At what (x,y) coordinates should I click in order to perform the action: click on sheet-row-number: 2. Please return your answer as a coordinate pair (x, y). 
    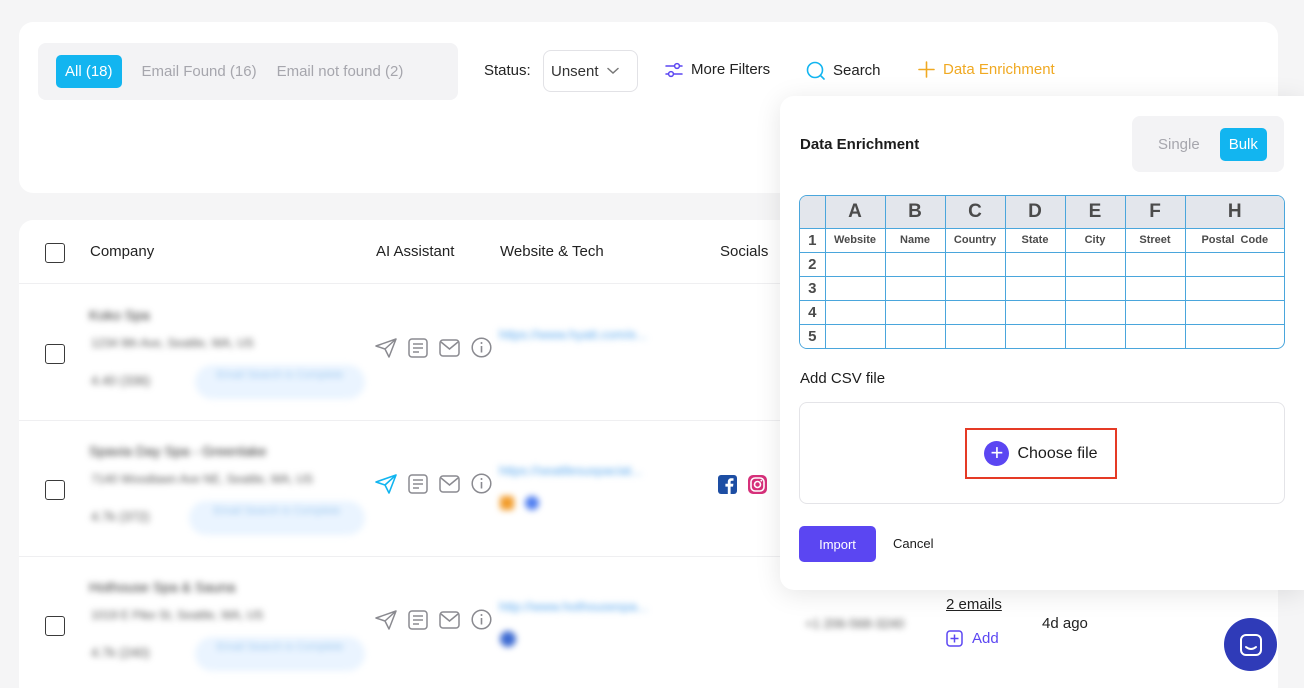
    Looking at the image, I should click on (813, 264).